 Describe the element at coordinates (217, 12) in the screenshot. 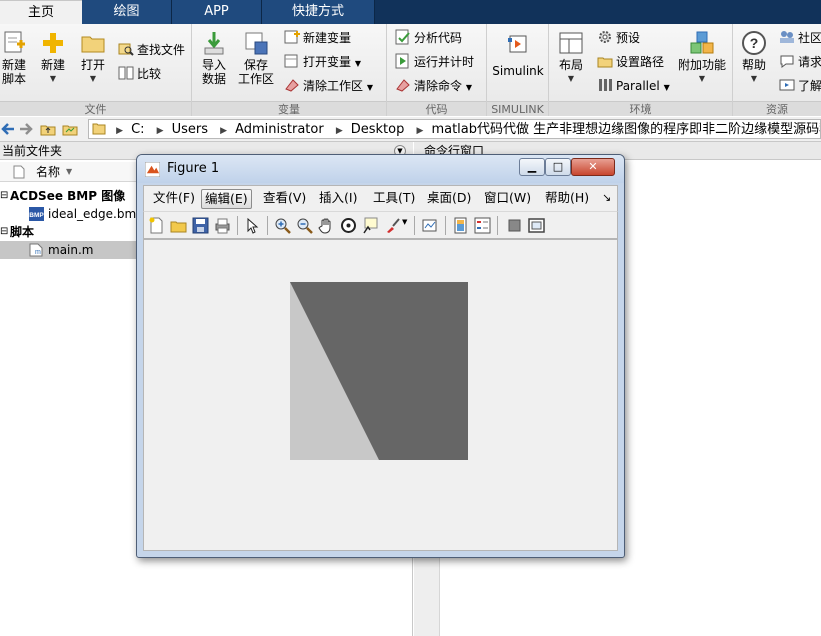

I see `tab-apps: APP` at that location.